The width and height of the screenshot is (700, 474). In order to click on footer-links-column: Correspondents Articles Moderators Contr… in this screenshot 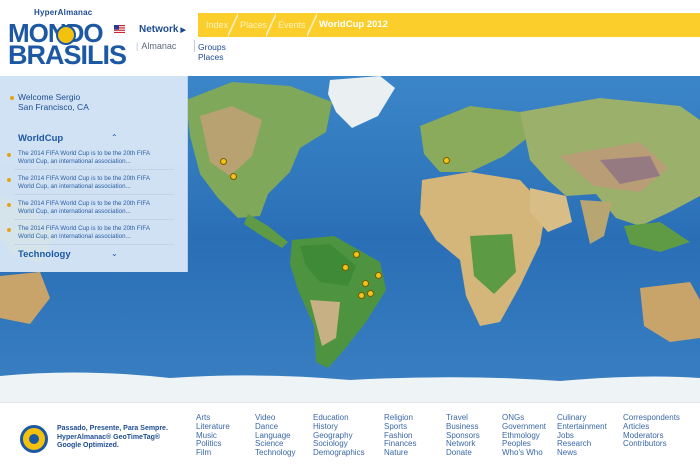, I will do `click(651, 431)`.